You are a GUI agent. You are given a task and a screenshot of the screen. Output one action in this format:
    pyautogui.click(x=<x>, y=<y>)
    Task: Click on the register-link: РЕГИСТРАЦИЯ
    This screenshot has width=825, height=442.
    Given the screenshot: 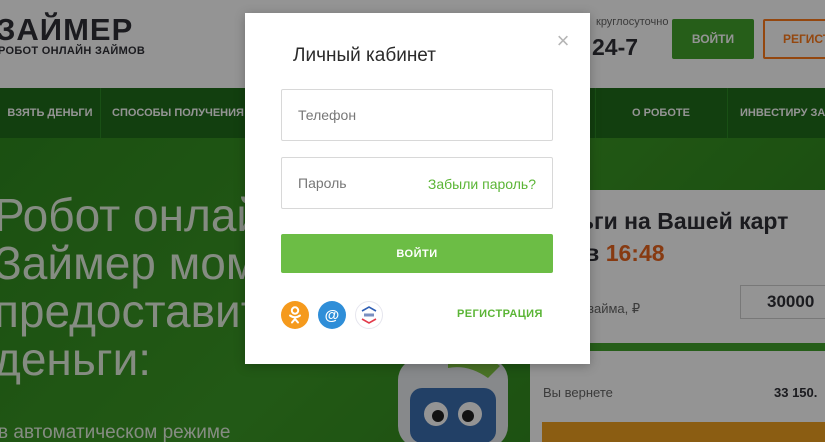 What is the action you would take?
    pyautogui.click(x=500, y=314)
    